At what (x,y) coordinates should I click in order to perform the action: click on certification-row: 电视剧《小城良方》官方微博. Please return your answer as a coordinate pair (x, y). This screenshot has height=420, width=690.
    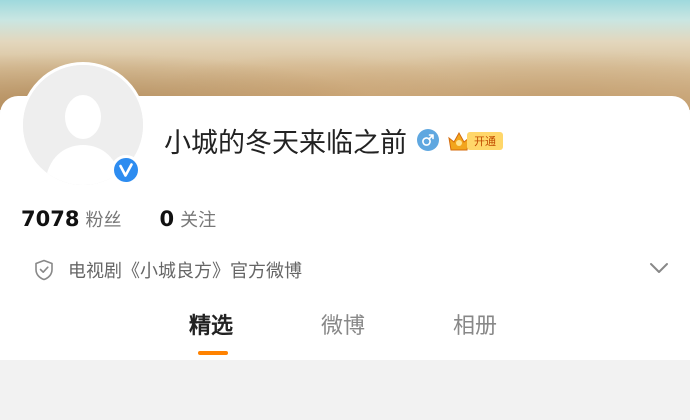
    Looking at the image, I should click on (168, 270).